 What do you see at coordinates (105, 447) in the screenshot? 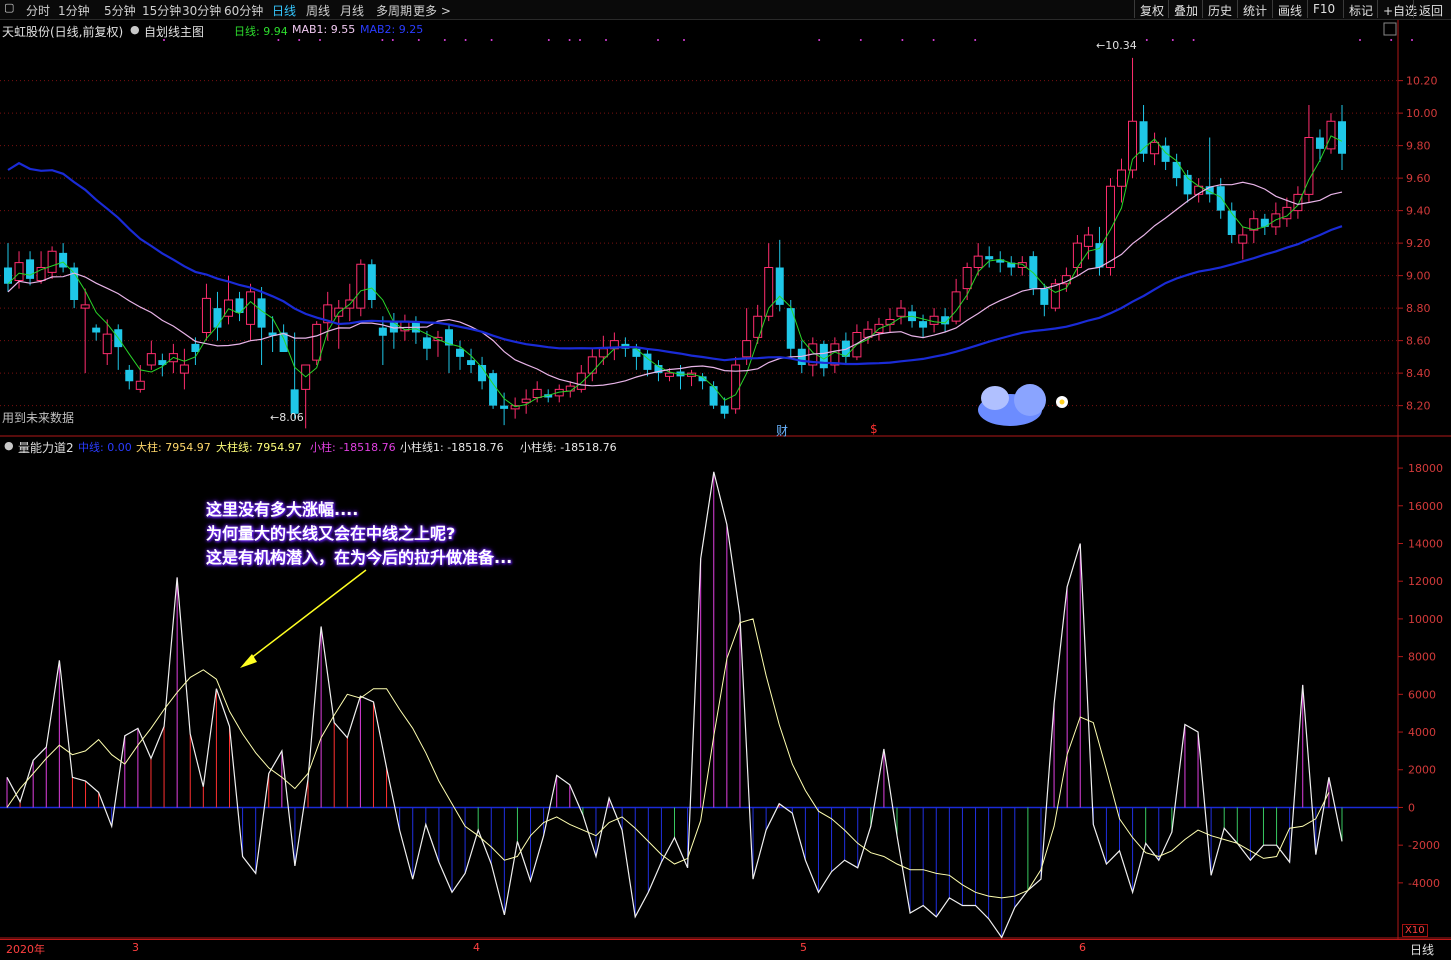
I see `legend-mid: 中线: 0.00` at bounding box center [105, 447].